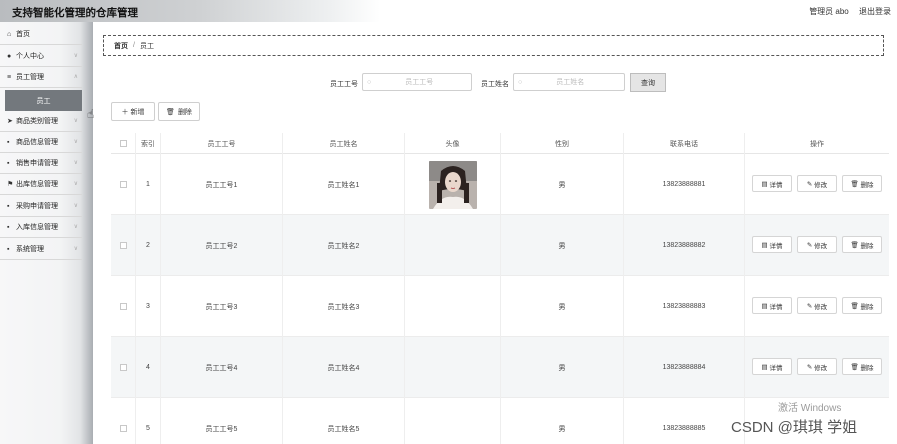  Describe the element at coordinates (91, 114) in the screenshot. I see `hand-cursor-icon: ☝` at that location.